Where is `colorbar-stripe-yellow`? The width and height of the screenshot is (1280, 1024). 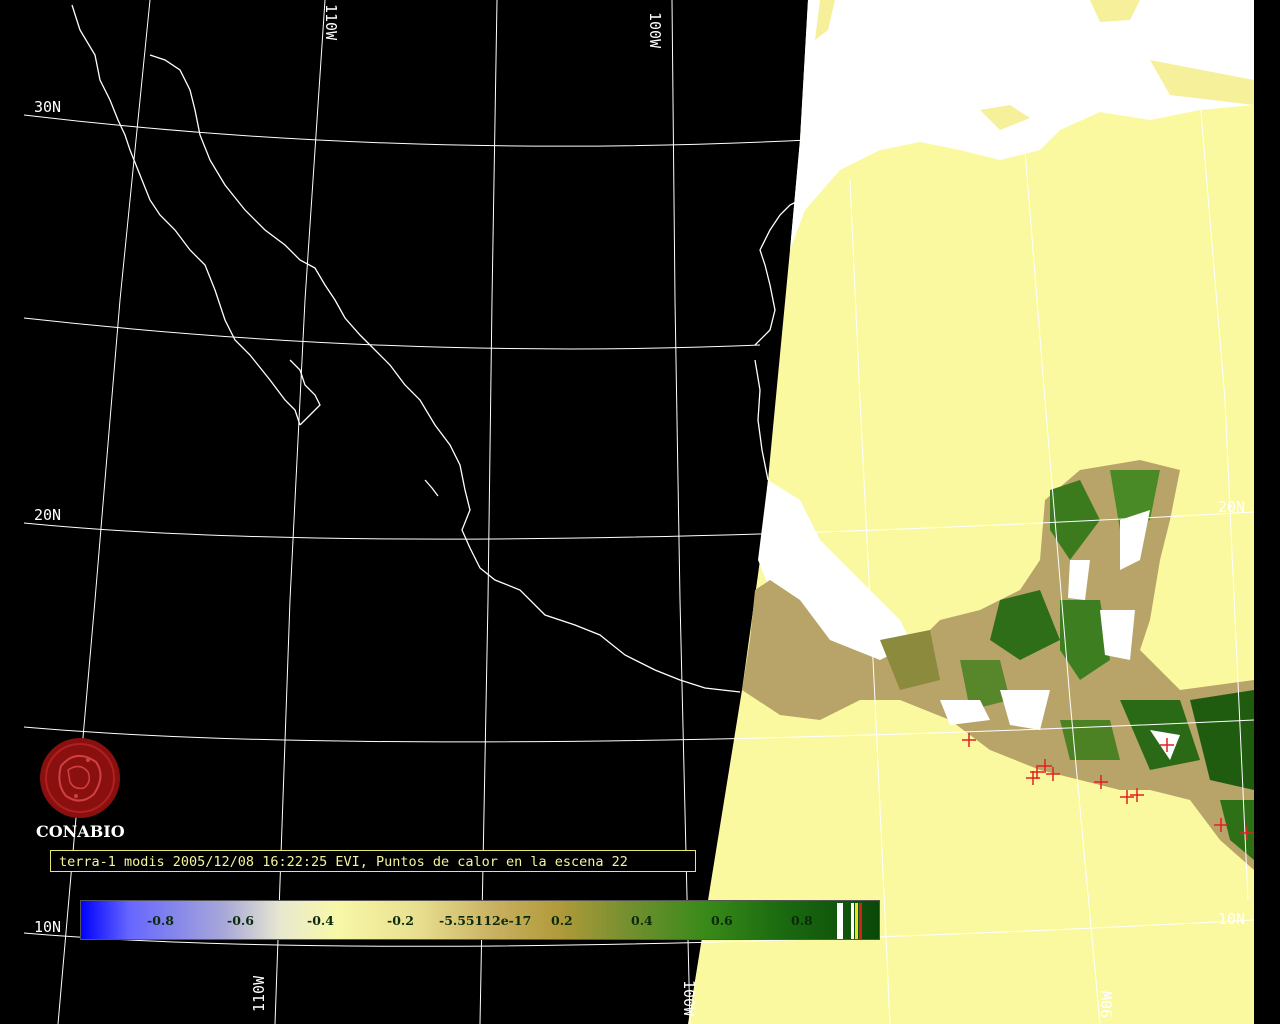
colorbar-stripe-yellow is located at coordinates (856, 921).